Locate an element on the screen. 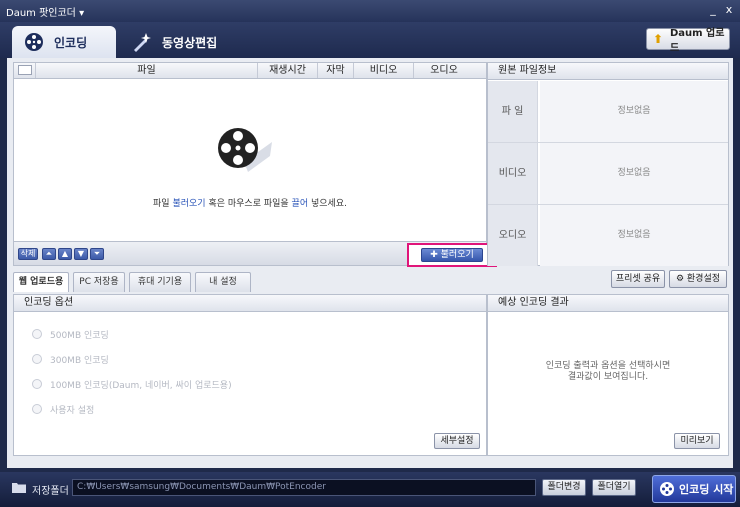 The height and width of the screenshot is (507, 740). load-button-highlight: ✚ 불러오기 is located at coordinates (452, 255).